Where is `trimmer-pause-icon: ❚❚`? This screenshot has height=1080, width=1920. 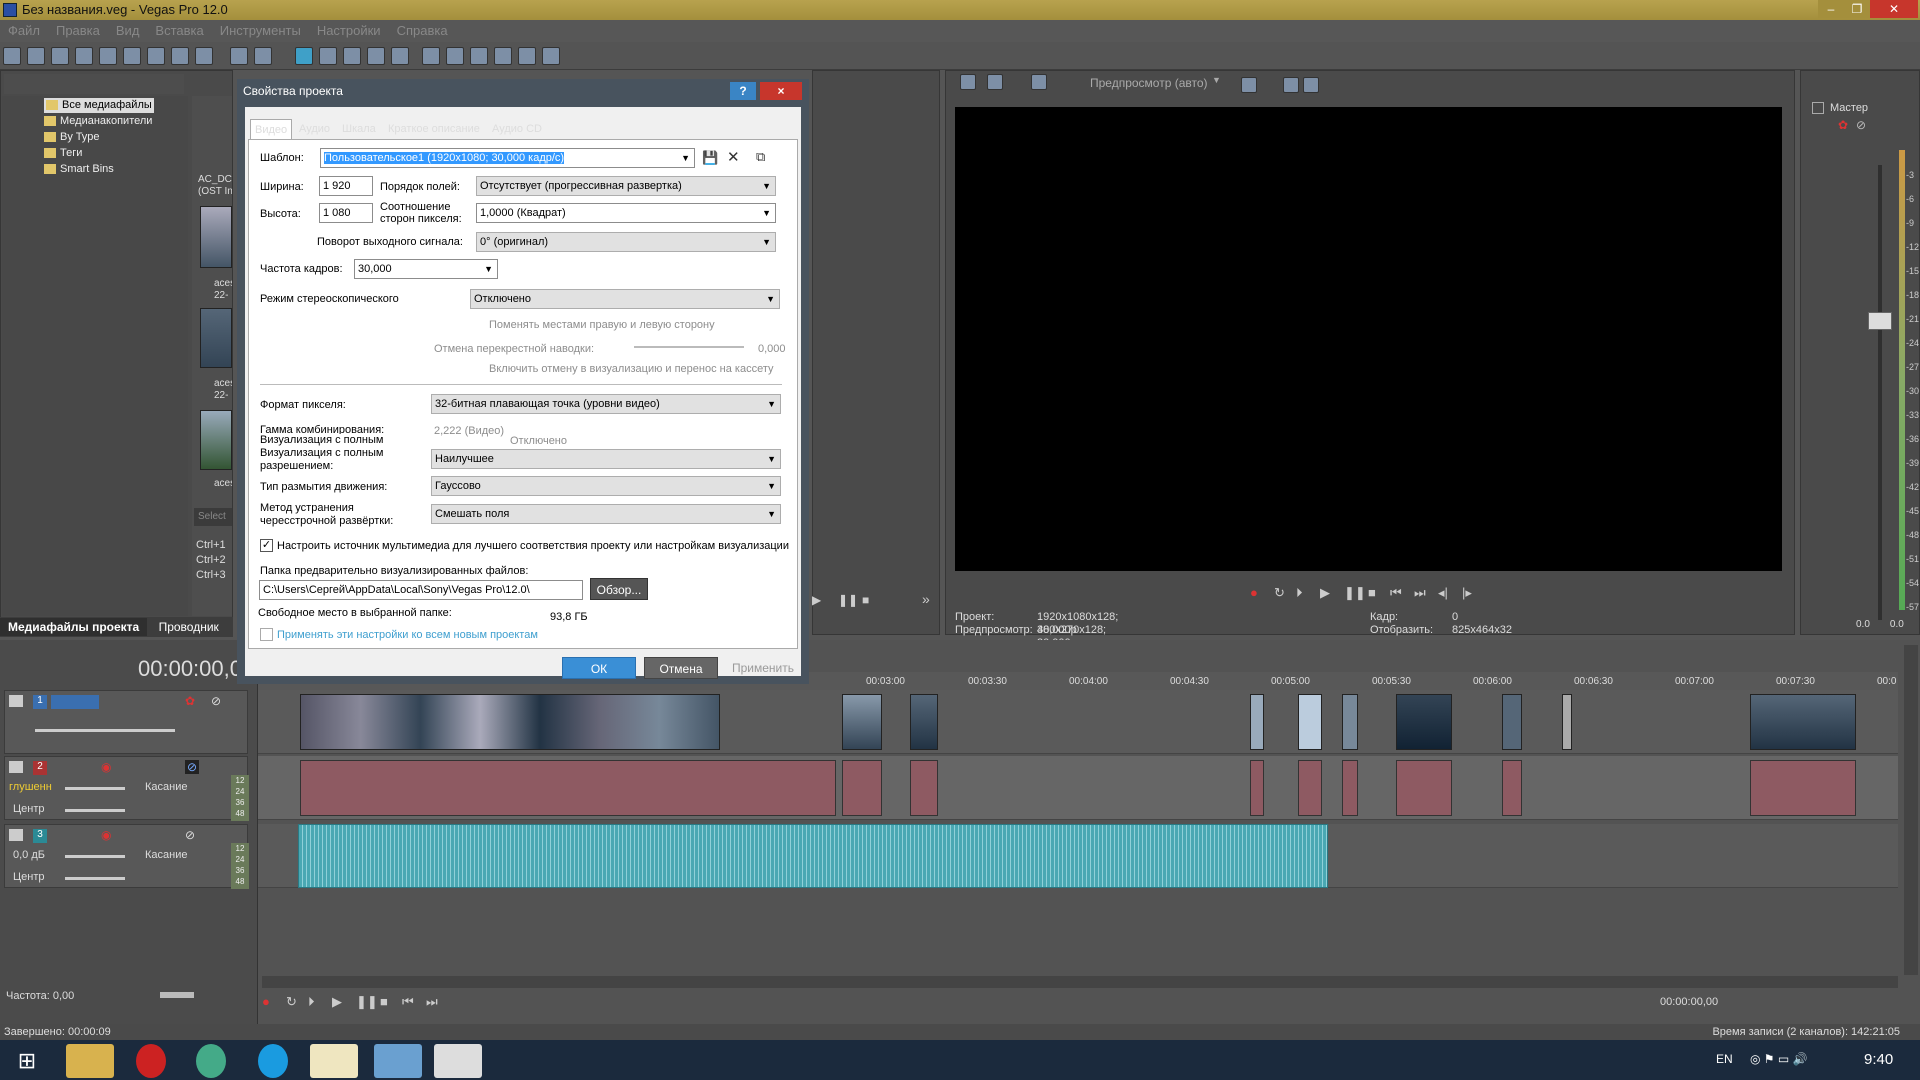
trimmer-pause-icon: ❚❚ is located at coordinates (848, 600).